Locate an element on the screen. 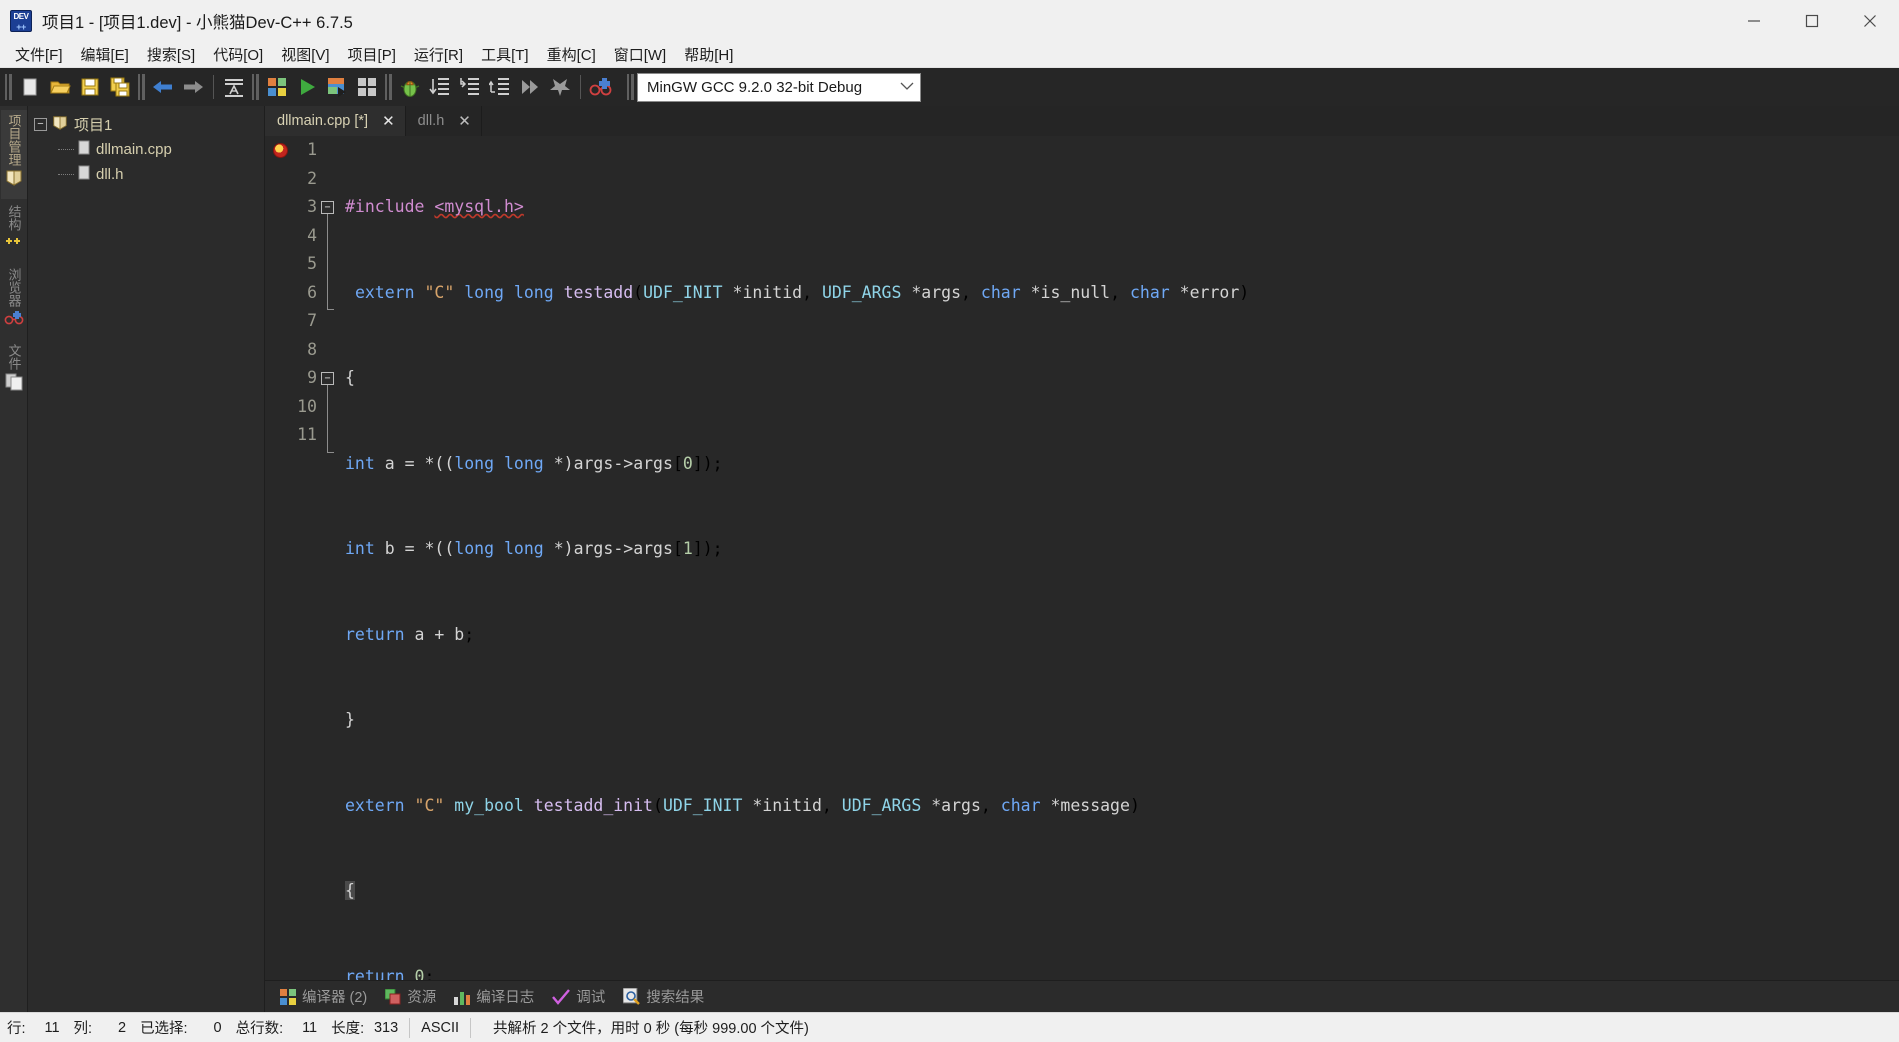  code-line-6: return a + b; is located at coordinates (410, 634).